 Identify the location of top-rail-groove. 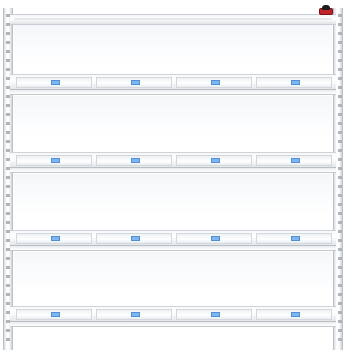
(173, 19).